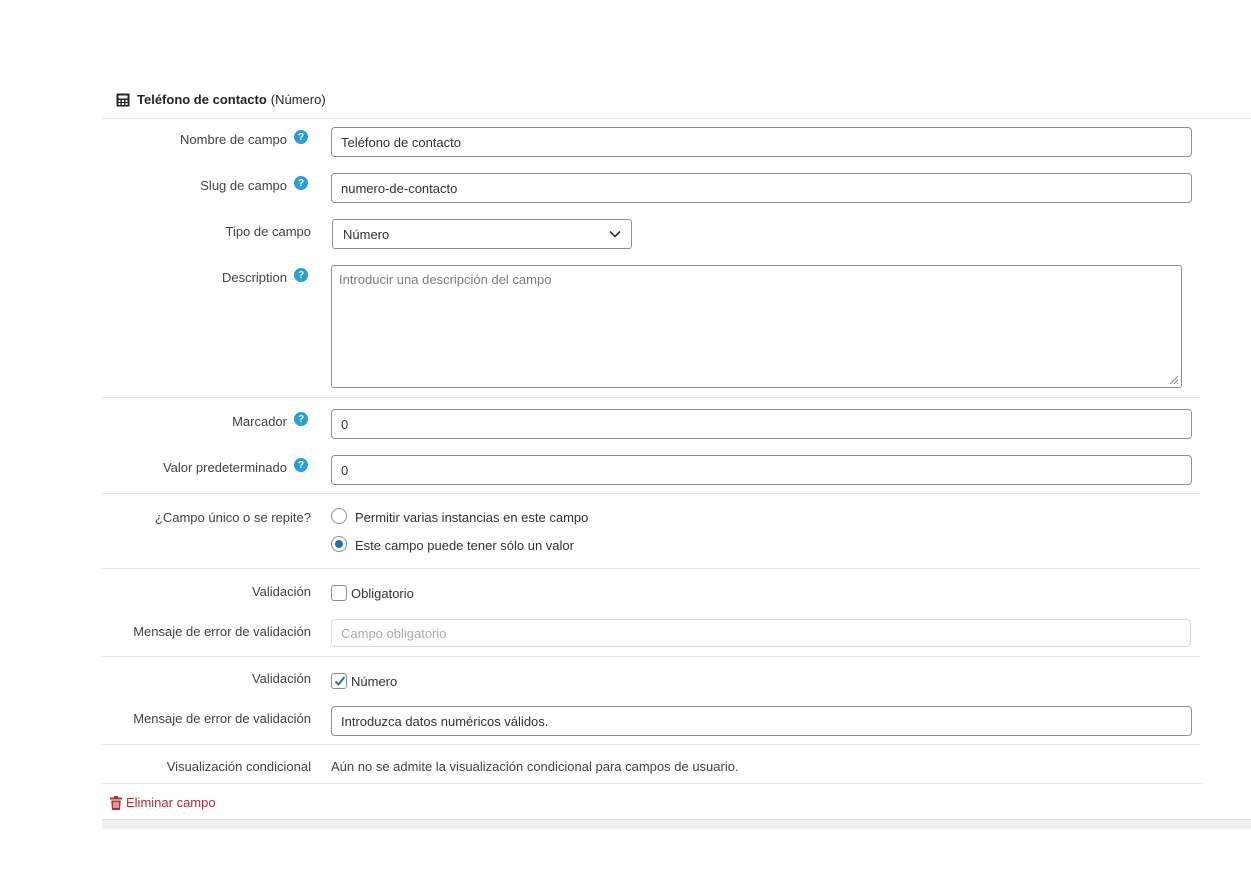 Image resolution: width=1251 pixels, height=873 pixels. I want to click on number-error-input: Introduzca datos numéricos válidos., so click(761, 721).